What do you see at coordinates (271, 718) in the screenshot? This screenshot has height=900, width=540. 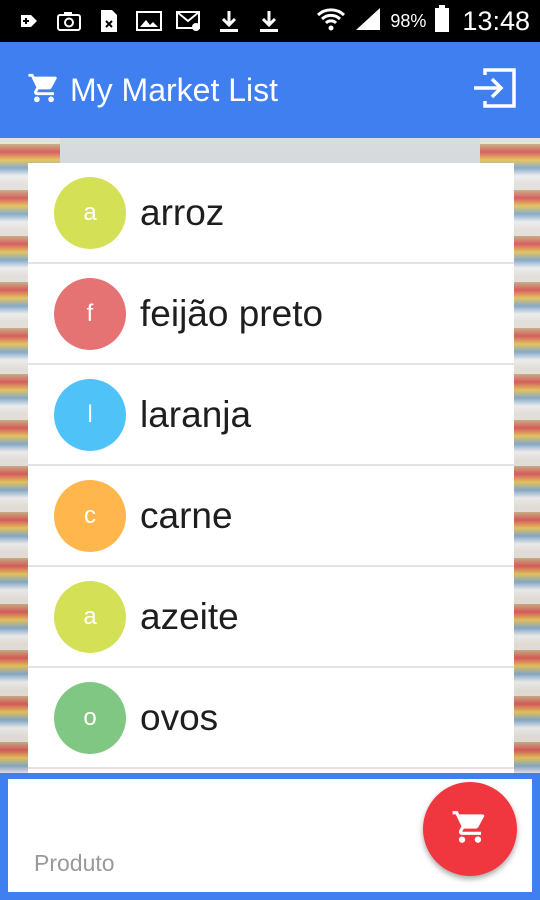 I see `list-item: o ovos` at bounding box center [271, 718].